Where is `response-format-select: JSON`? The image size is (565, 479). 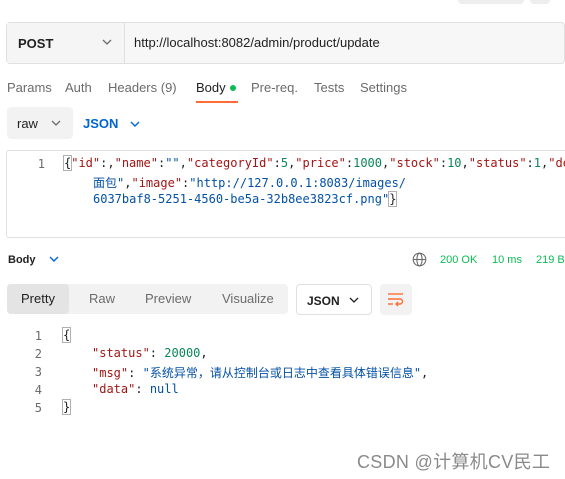
response-format-select: JSON is located at coordinates (334, 299).